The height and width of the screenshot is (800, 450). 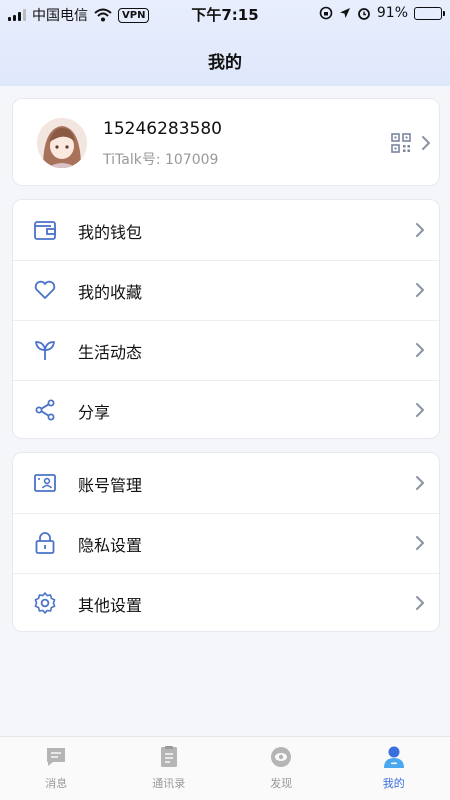 What do you see at coordinates (162, 129) in the screenshot?
I see `profile-phone: 15246283580` at bounding box center [162, 129].